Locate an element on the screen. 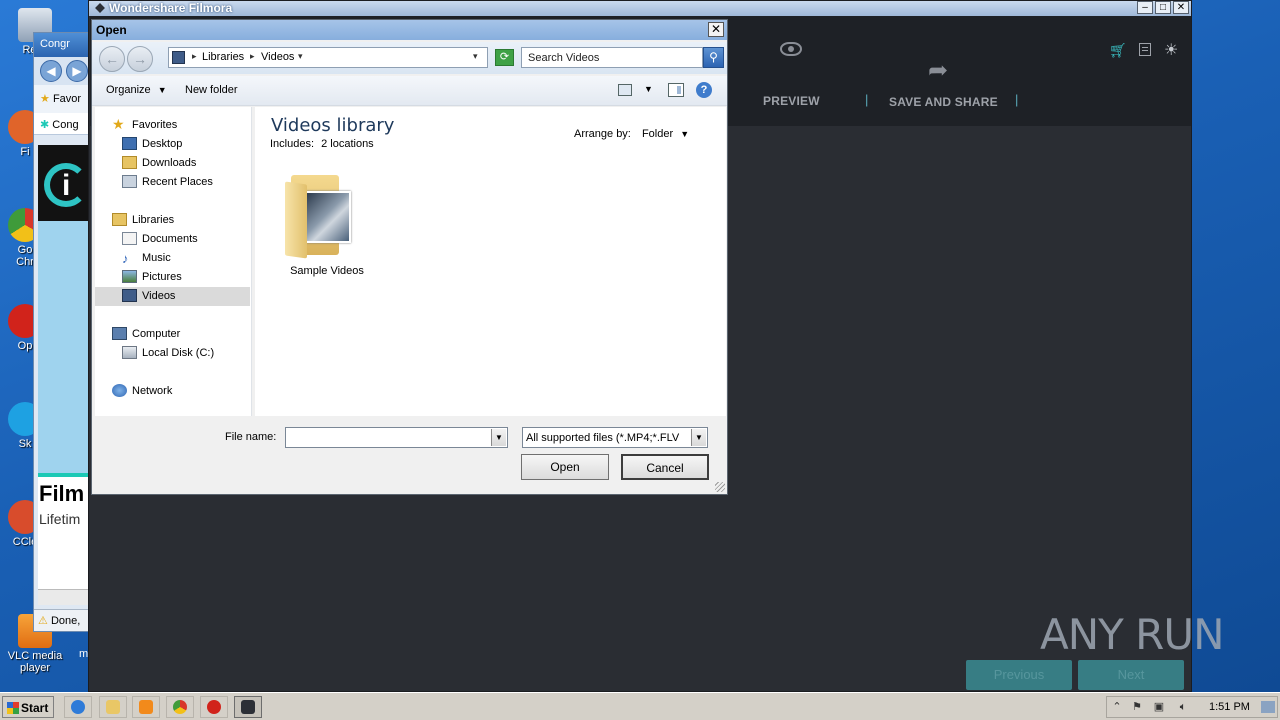 This screenshot has width=1280, height=720. new-folder-button: New folder is located at coordinates (211, 90).